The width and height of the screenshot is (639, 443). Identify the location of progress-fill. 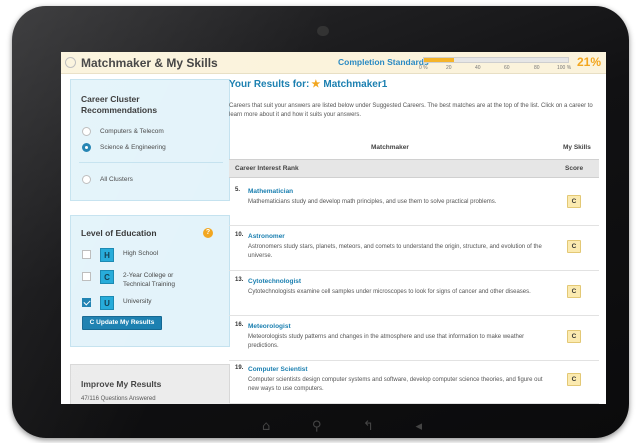
(439, 60).